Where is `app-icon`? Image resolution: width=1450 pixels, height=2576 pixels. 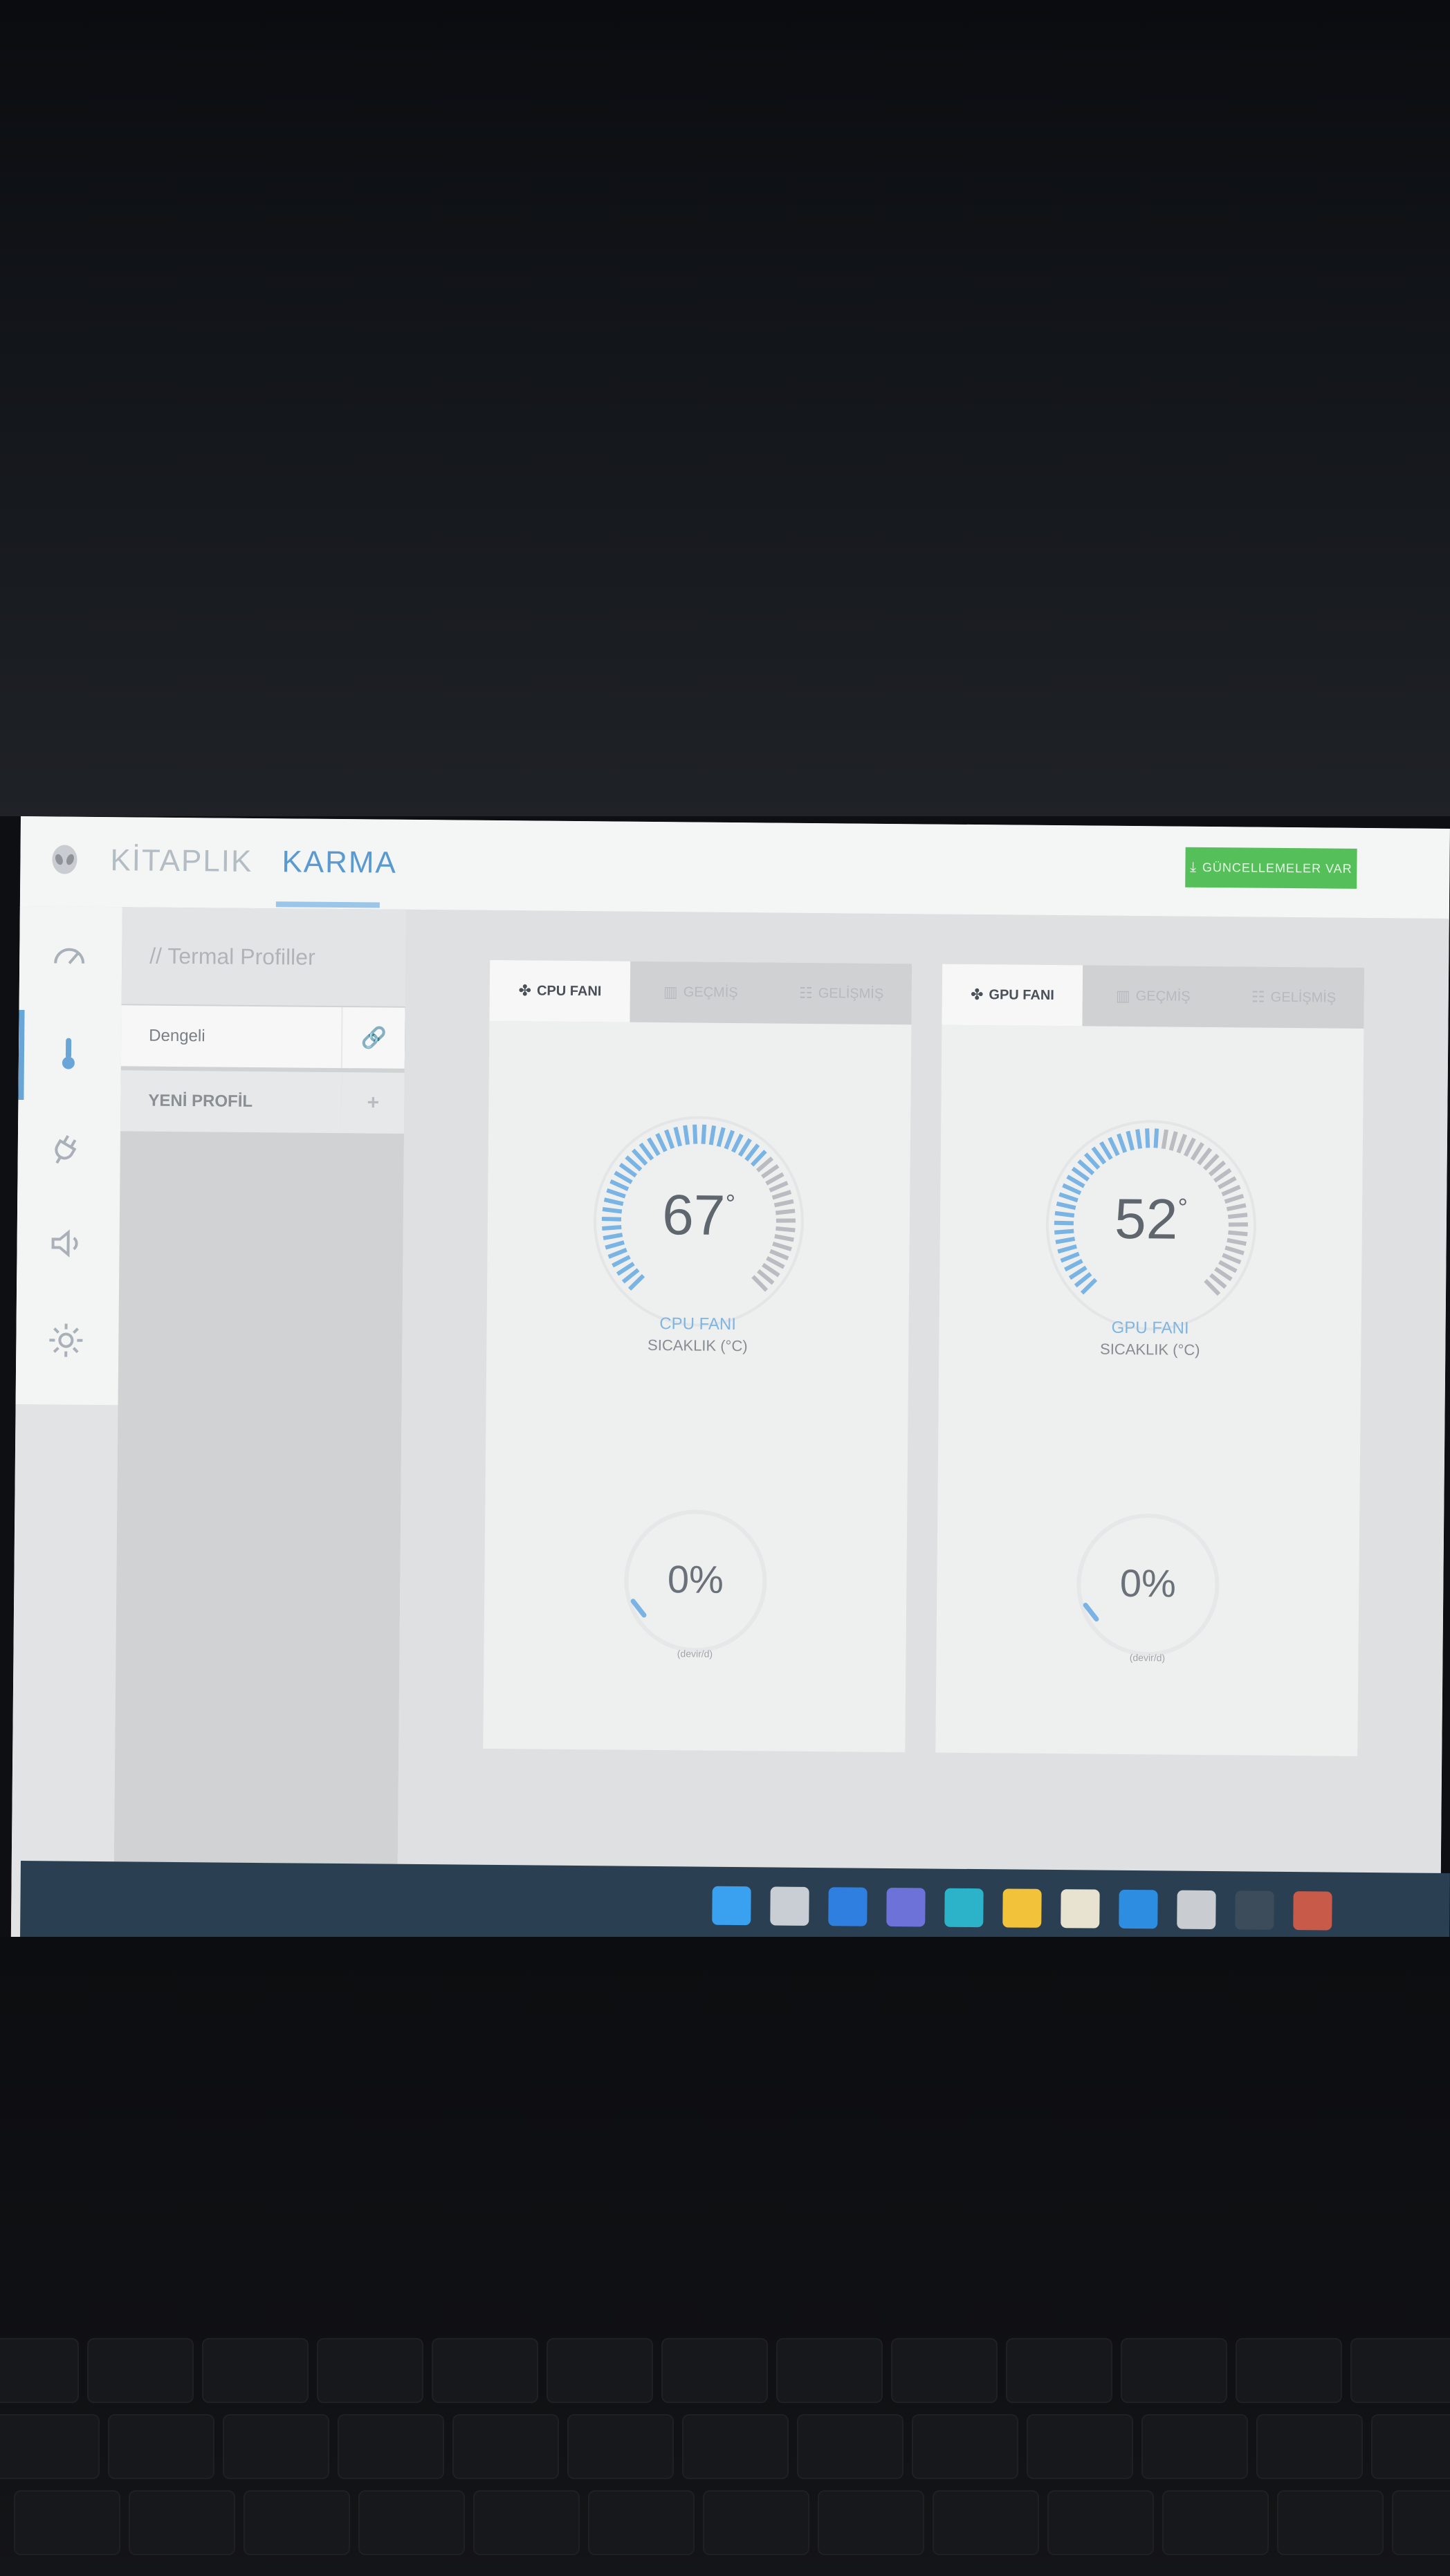 app-icon is located at coordinates (1312, 1911).